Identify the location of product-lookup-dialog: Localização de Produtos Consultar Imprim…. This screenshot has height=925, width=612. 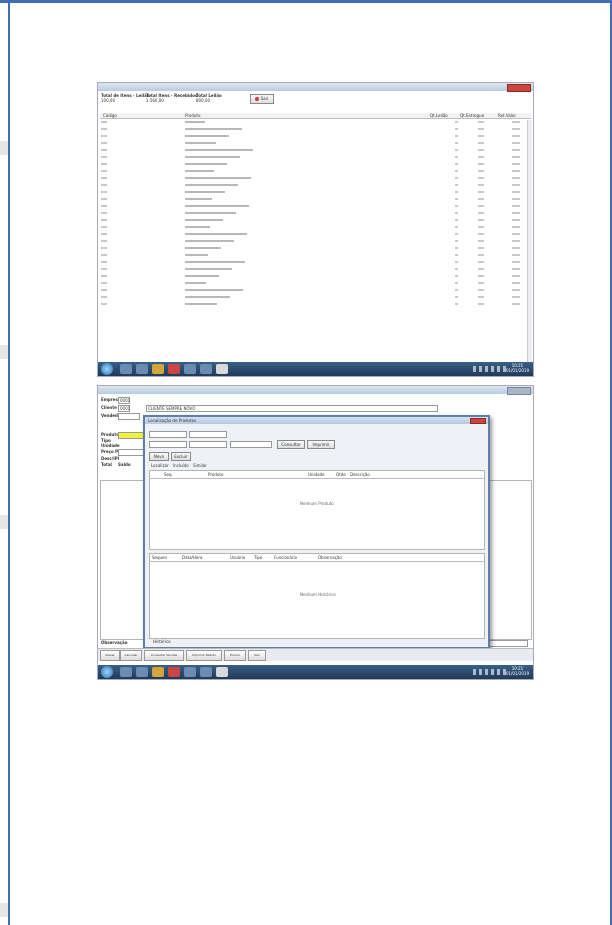
(316, 532).